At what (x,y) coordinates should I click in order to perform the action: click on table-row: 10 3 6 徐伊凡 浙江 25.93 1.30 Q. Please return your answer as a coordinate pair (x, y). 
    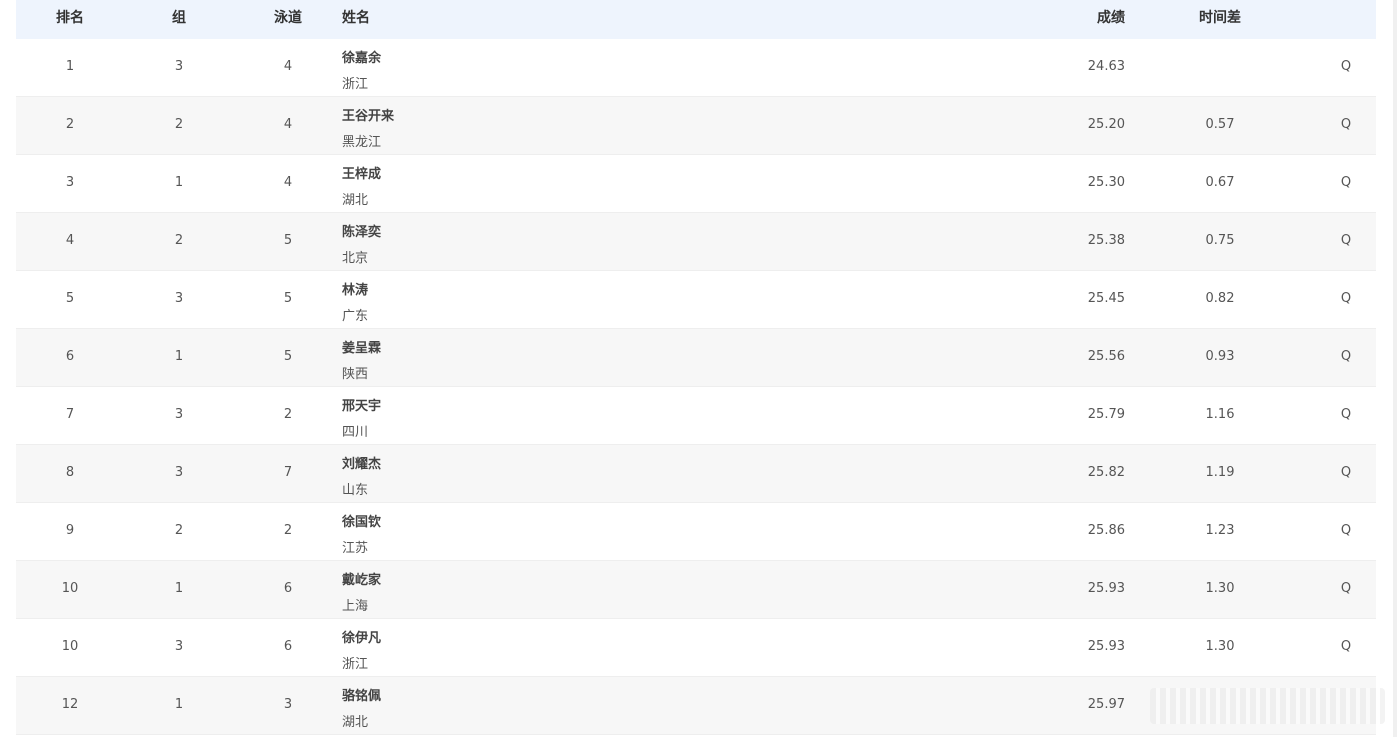
    Looking at the image, I should click on (696, 648).